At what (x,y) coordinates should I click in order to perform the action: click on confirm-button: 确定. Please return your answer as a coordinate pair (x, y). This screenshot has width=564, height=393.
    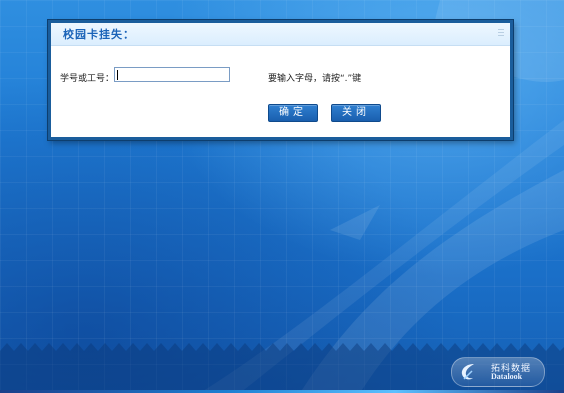
    Looking at the image, I should click on (293, 113).